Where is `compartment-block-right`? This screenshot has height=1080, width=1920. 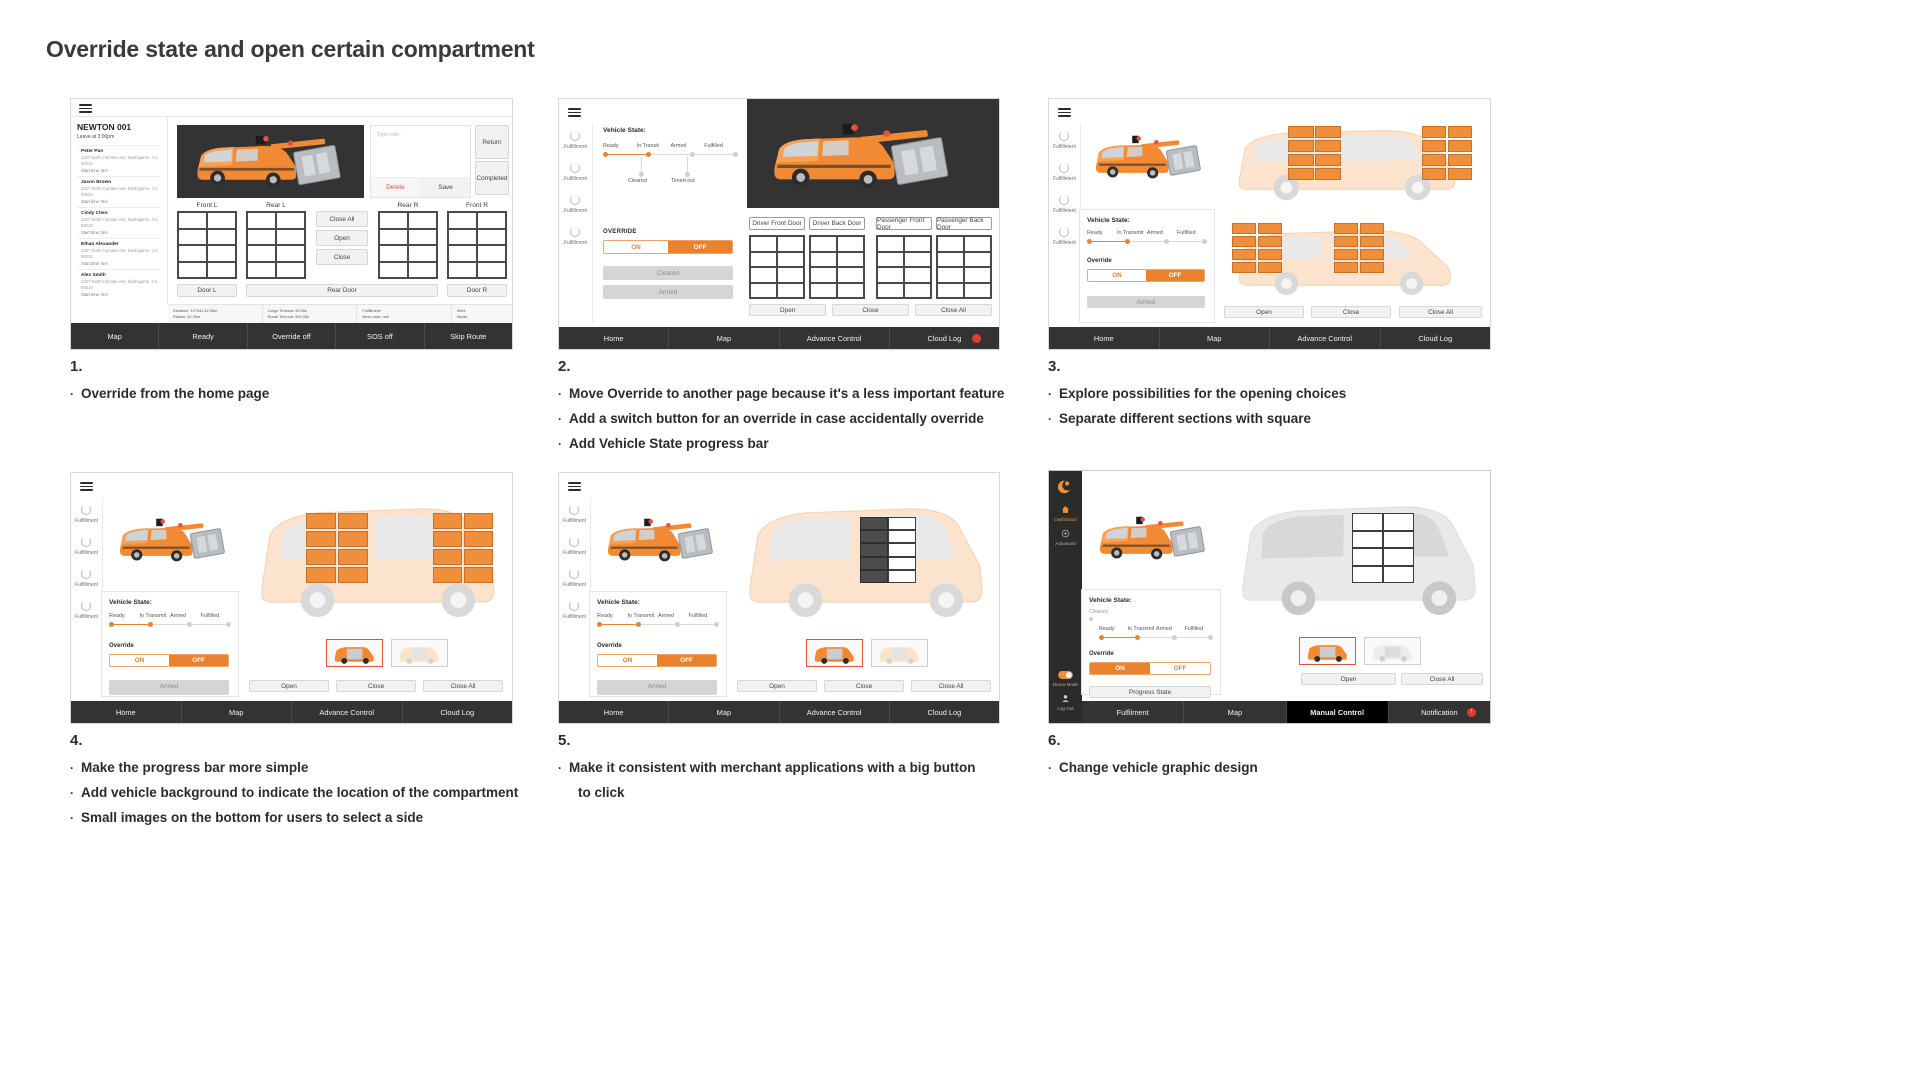
compartment-block-right is located at coordinates (463, 548).